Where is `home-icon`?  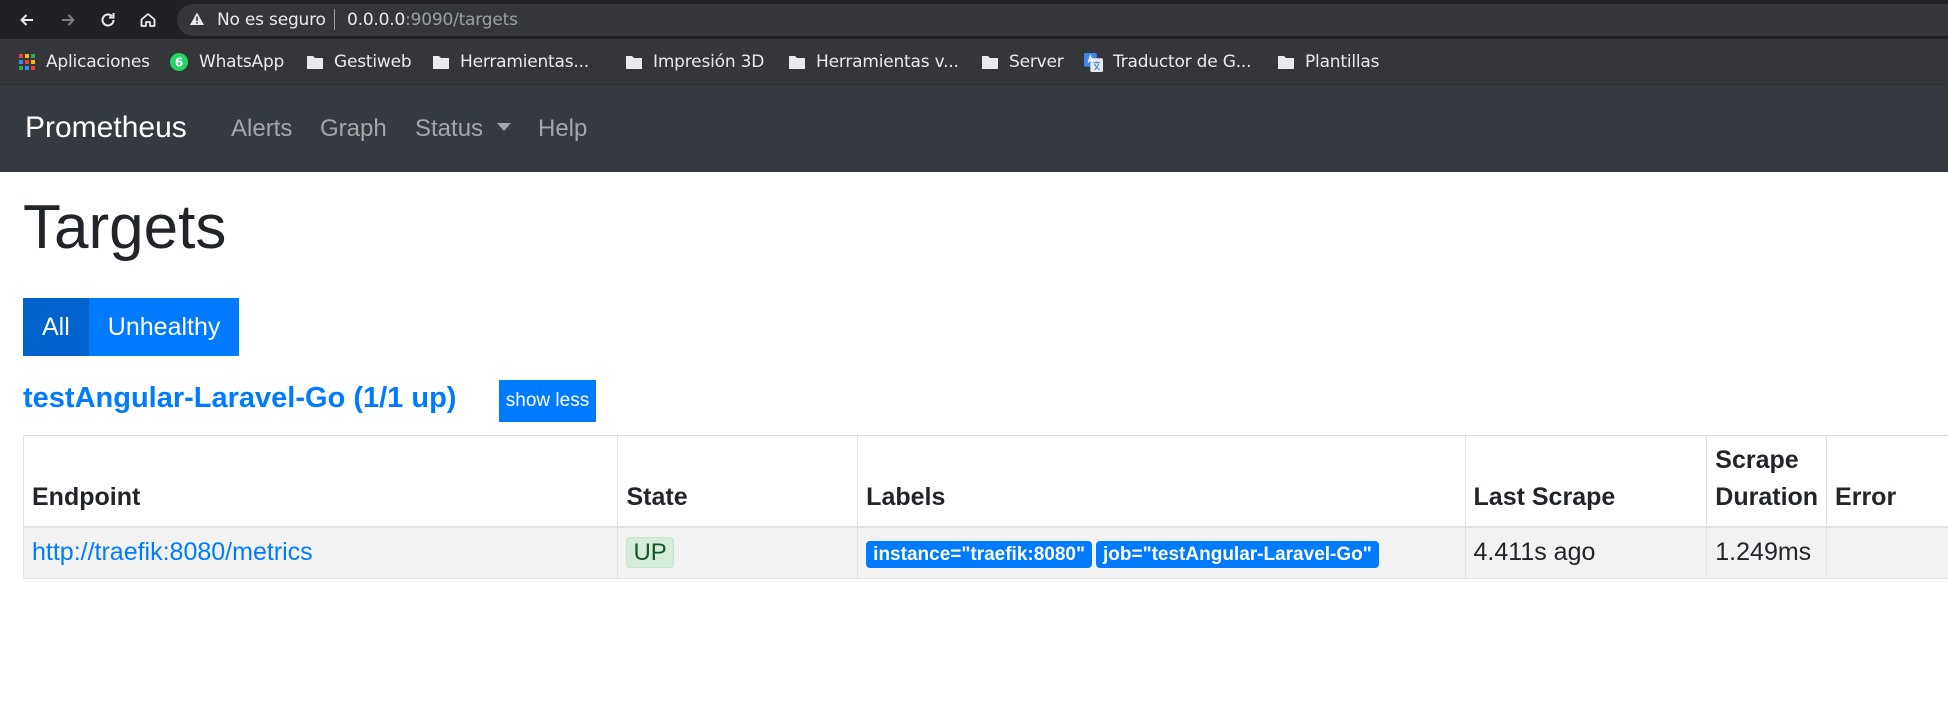
home-icon is located at coordinates (148, 20).